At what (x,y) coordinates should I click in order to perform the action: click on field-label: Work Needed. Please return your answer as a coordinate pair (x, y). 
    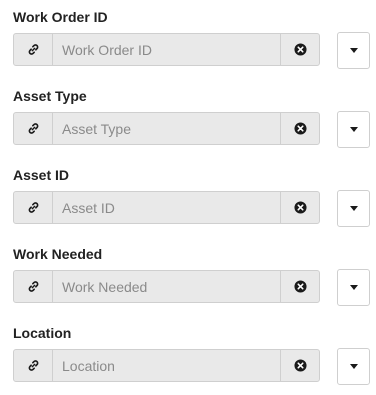
    Looking at the image, I should click on (58, 254).